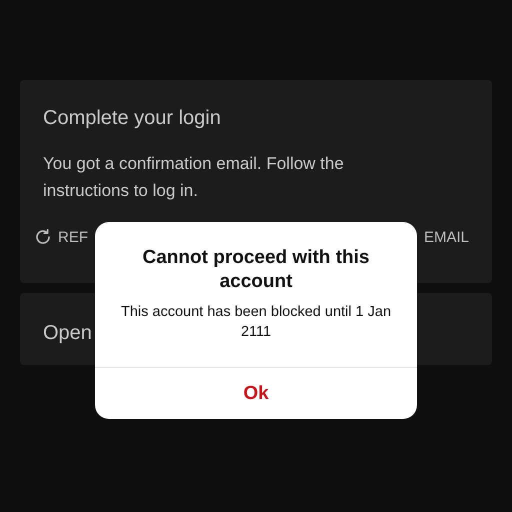 The height and width of the screenshot is (512, 512). What do you see at coordinates (256, 393) in the screenshot?
I see `ok-button: Ok` at bounding box center [256, 393].